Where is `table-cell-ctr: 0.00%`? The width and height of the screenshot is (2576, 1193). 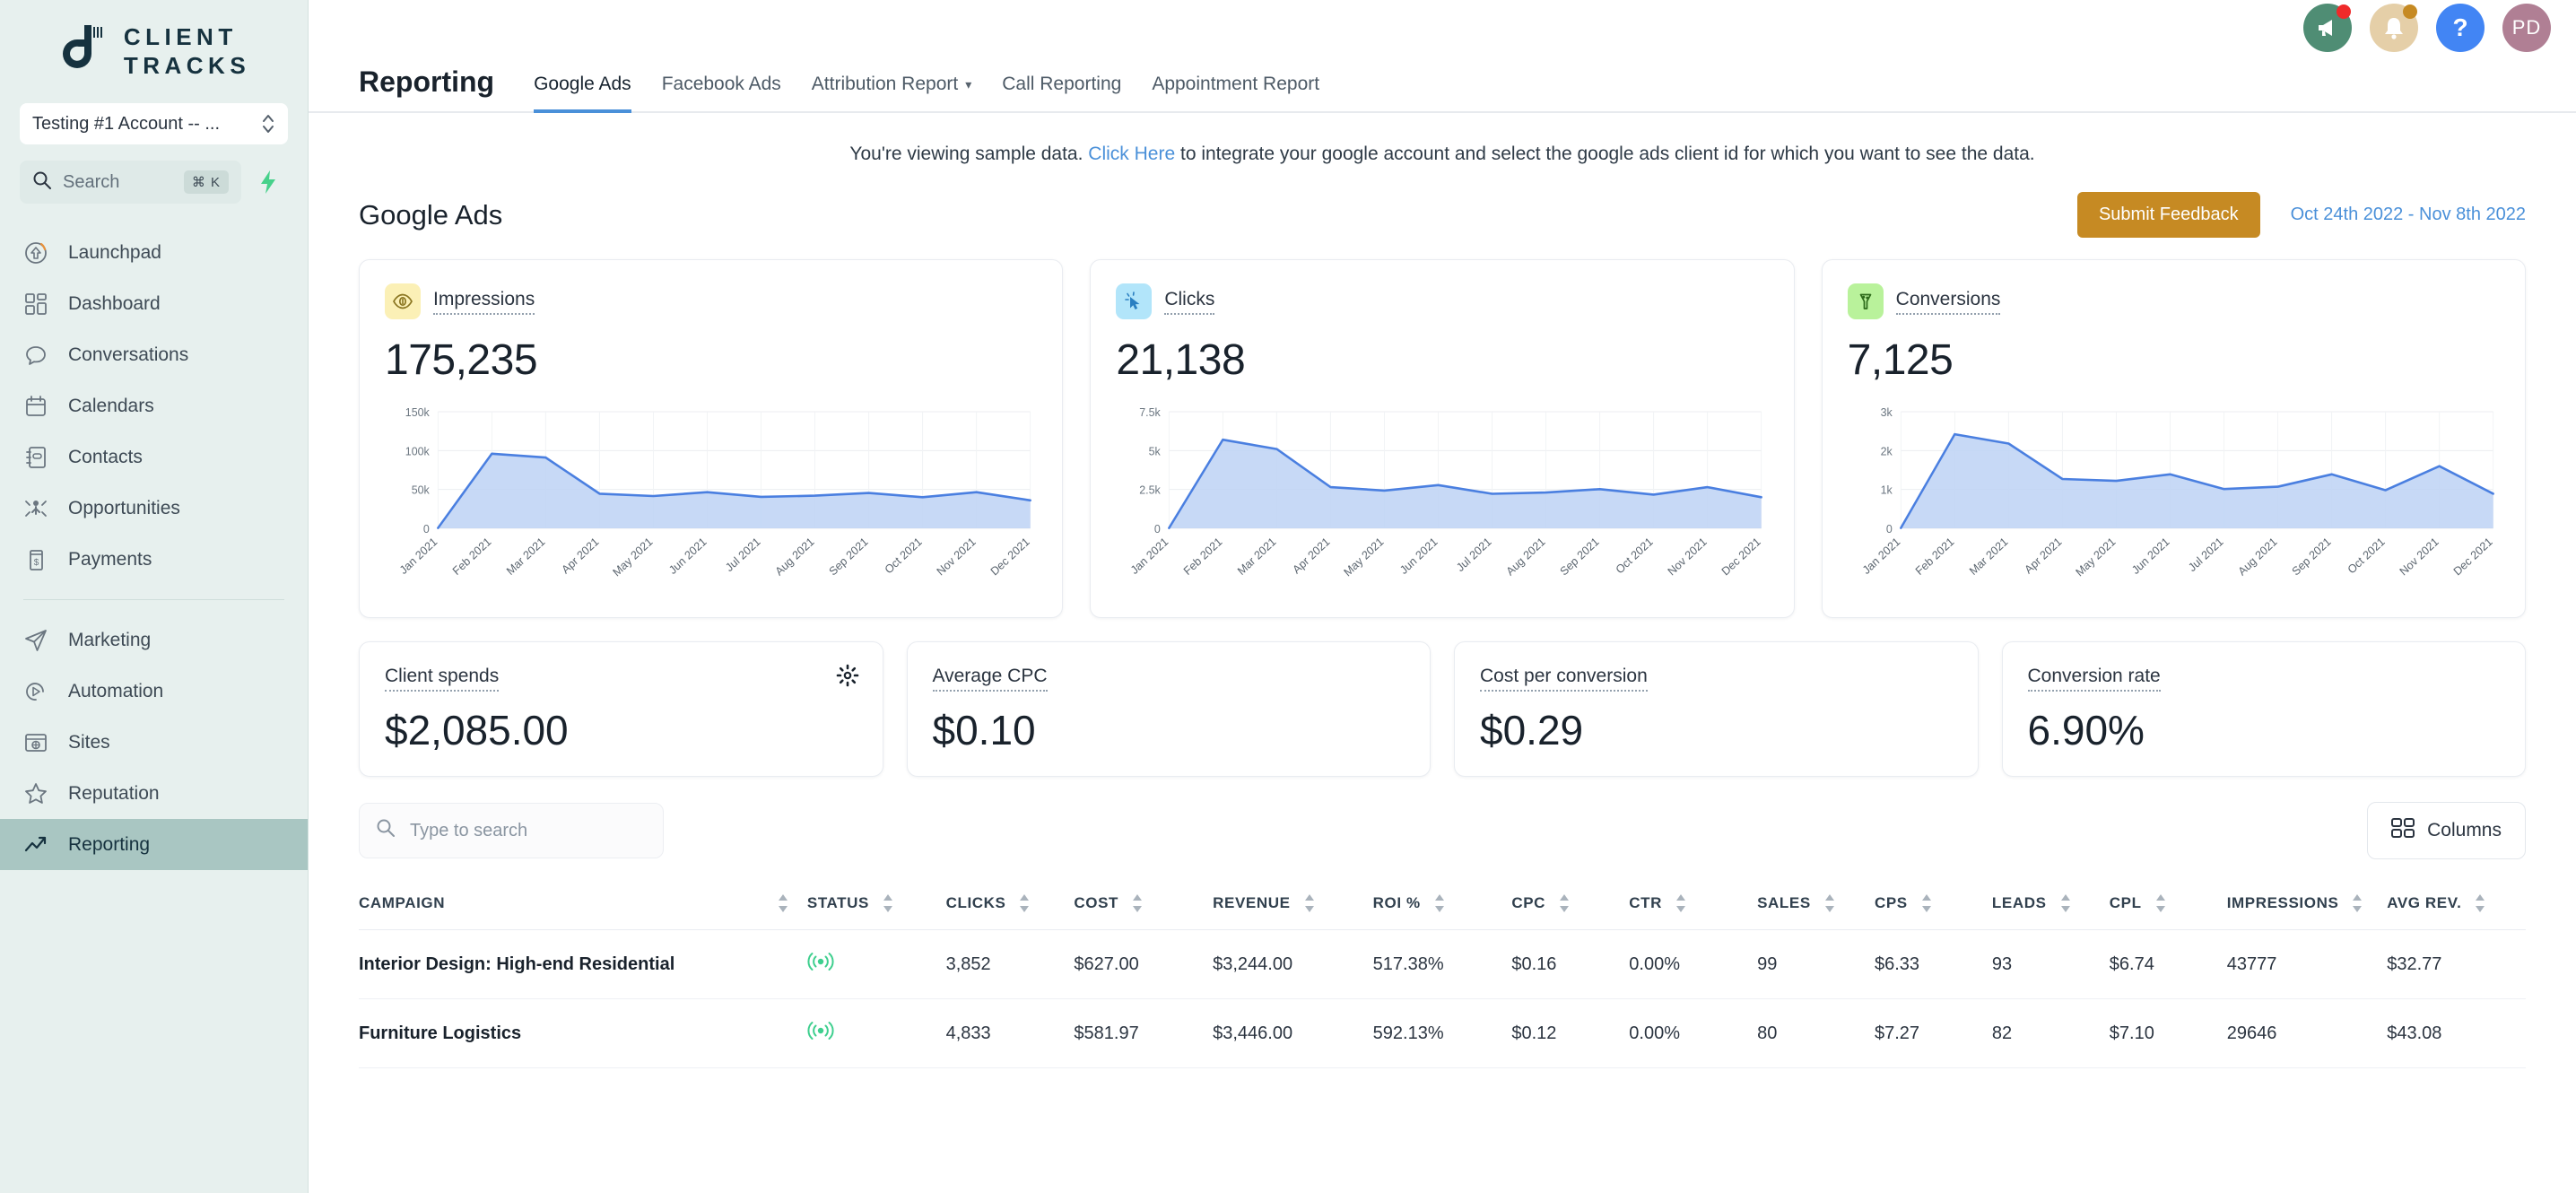
table-cell-ctr: 0.00% is located at coordinates (1693, 1033).